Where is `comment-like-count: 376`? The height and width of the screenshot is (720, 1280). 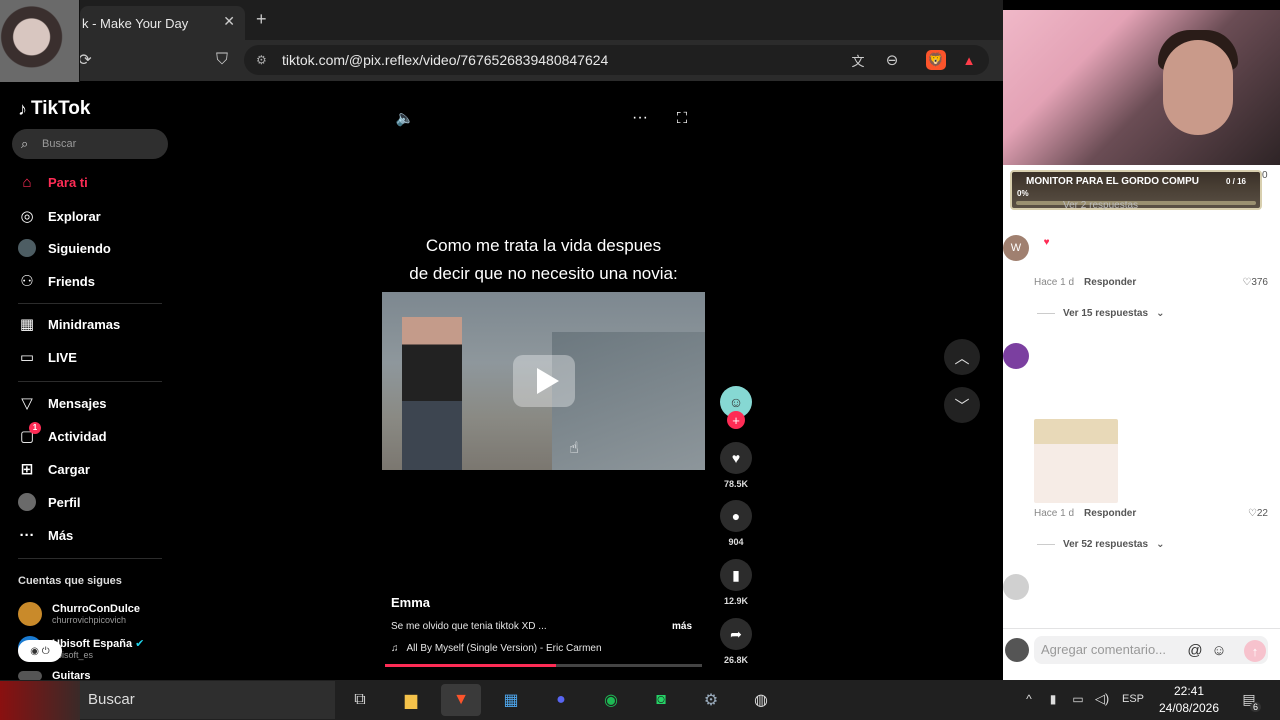
comment-like-count: 376 is located at coordinates (1259, 282).